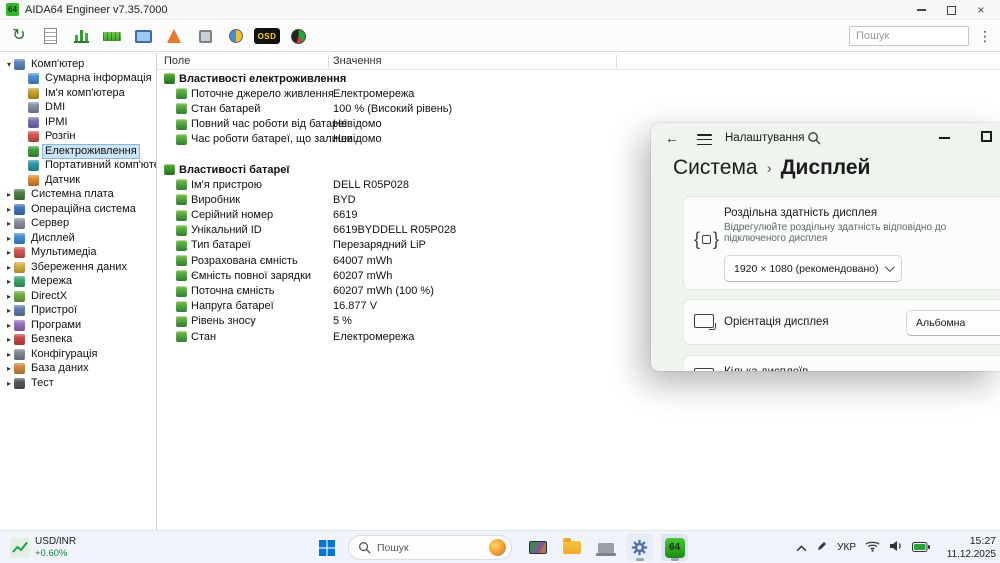  I want to click on gauge-icon, so click(298, 36).